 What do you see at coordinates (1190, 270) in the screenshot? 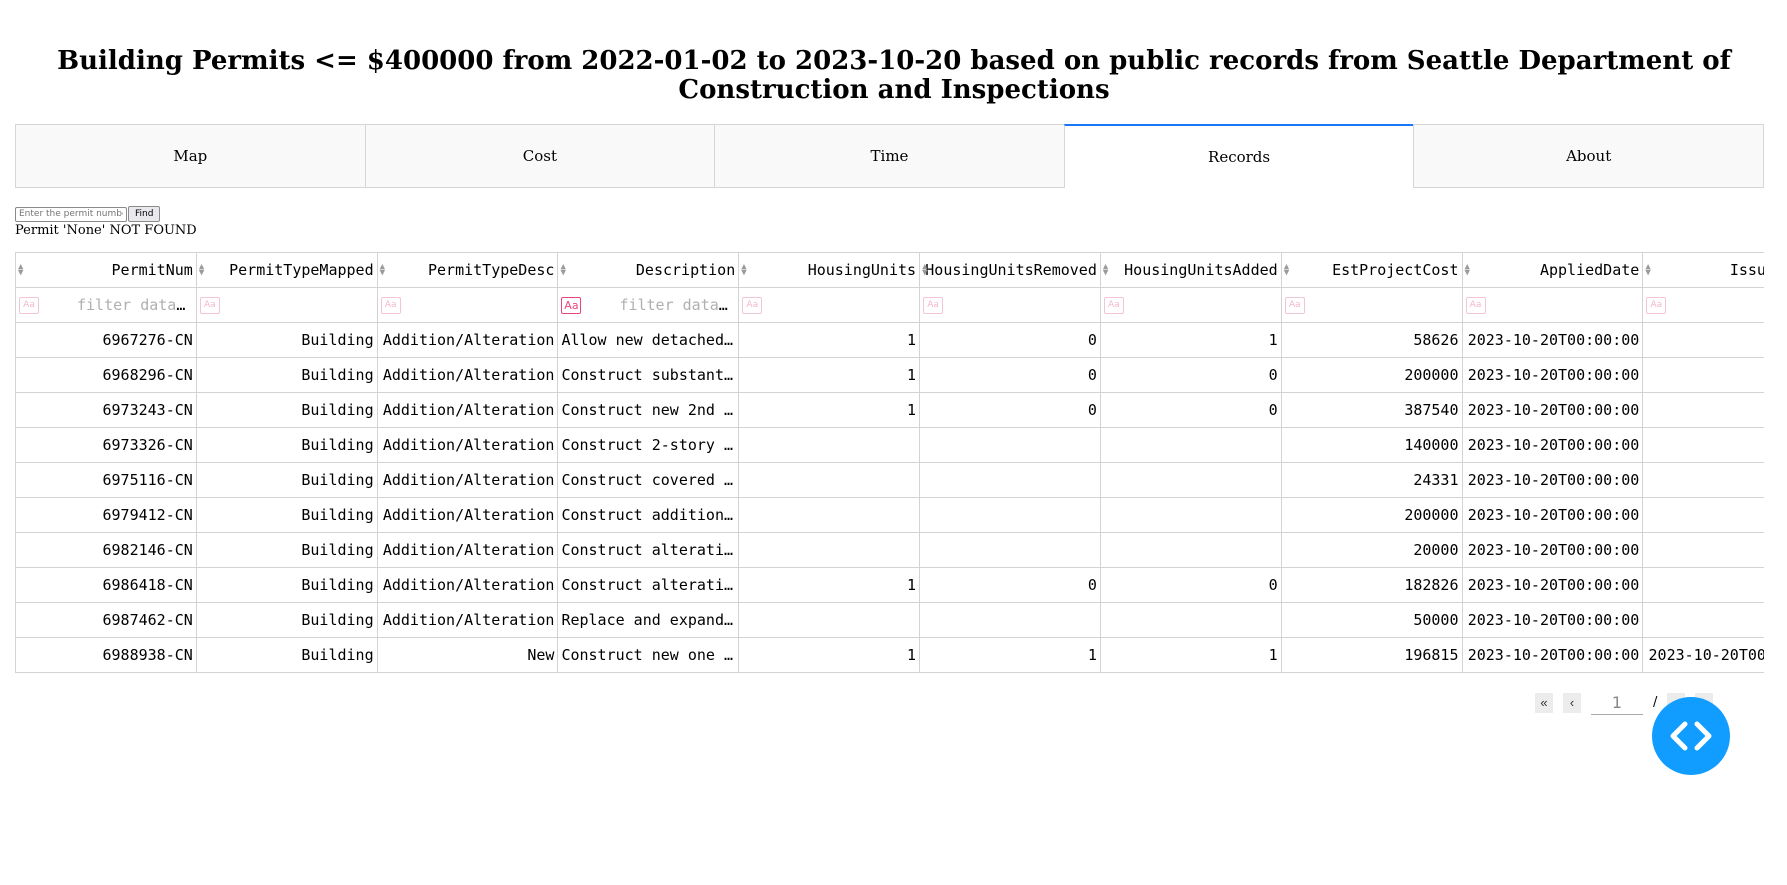
I see `column-header: ▲ ▼ HousingUnitsAdded` at bounding box center [1190, 270].